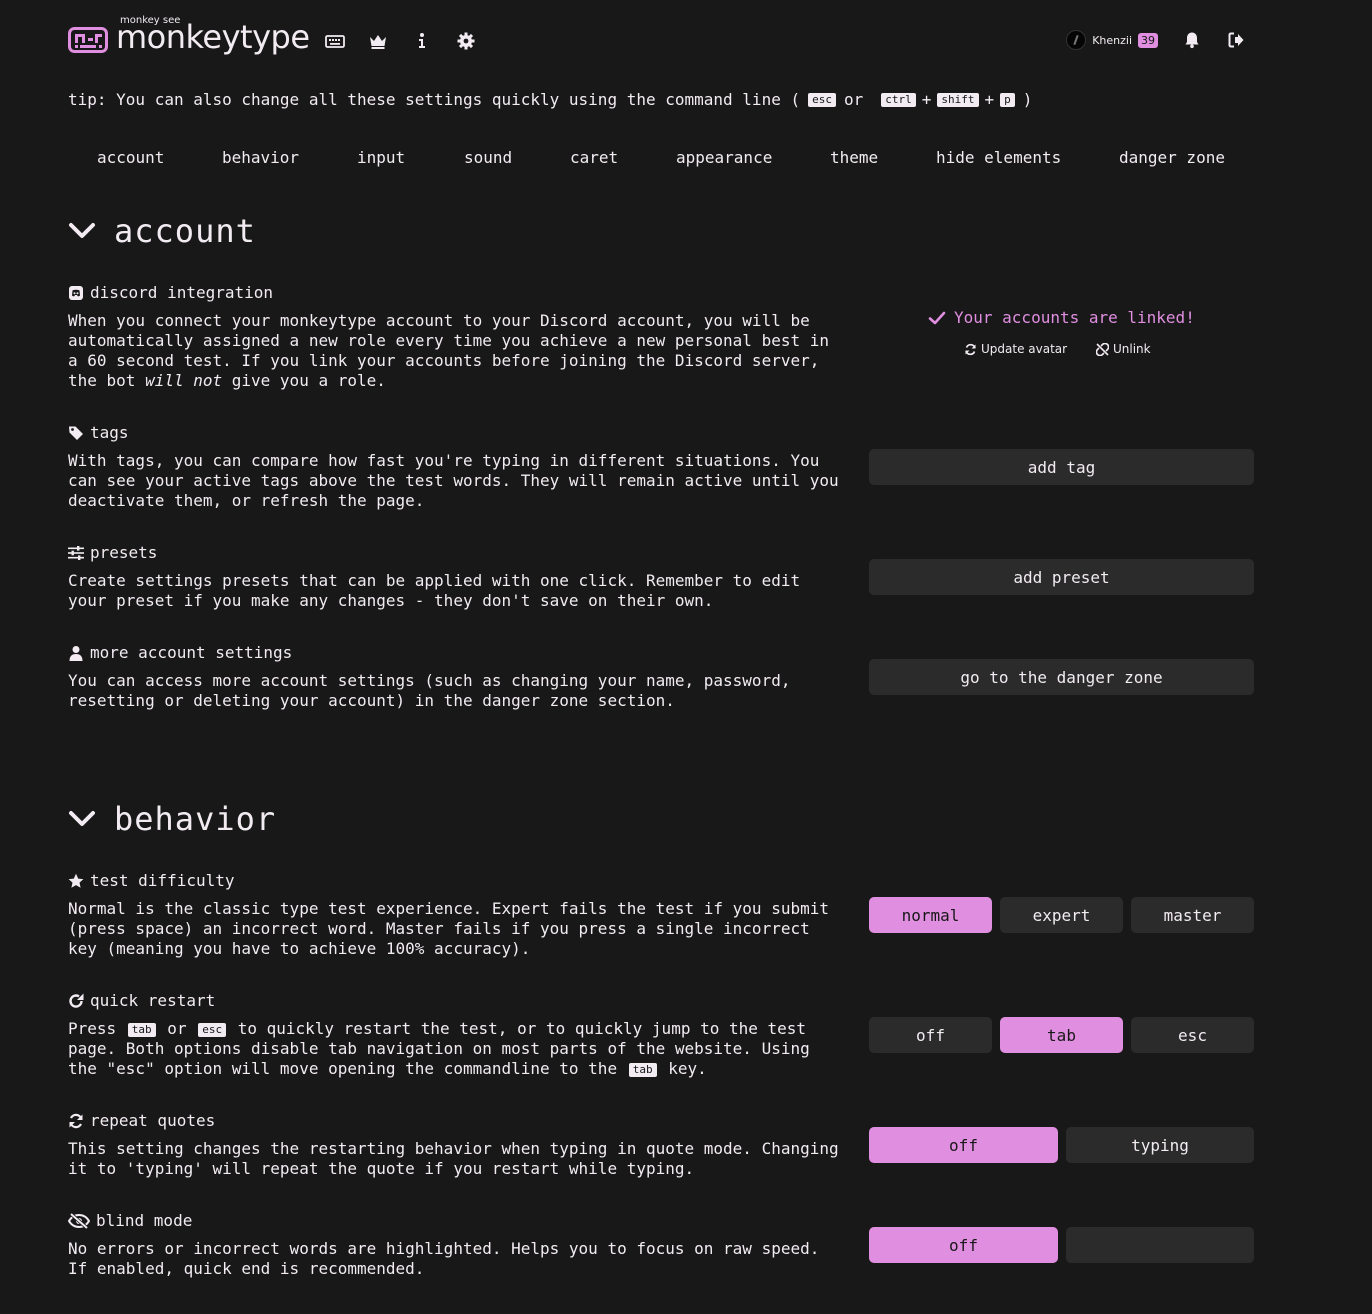 The width and height of the screenshot is (1372, 1314). What do you see at coordinates (76, 292) in the screenshot?
I see `discord-icon` at bounding box center [76, 292].